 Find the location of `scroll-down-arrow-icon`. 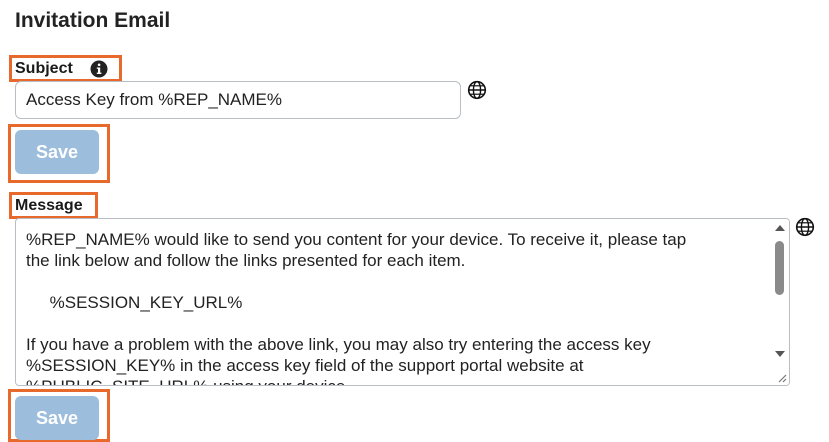

scroll-down-arrow-icon is located at coordinates (780, 354).